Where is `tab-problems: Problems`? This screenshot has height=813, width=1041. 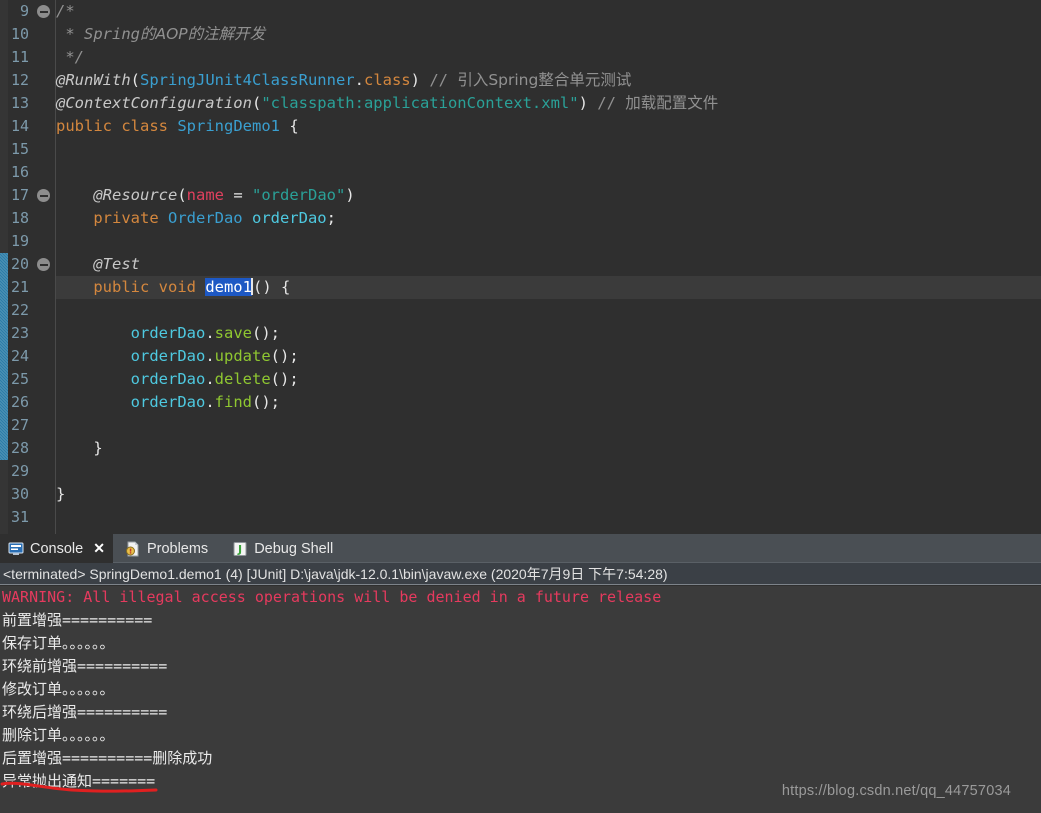
tab-problems: Problems is located at coordinates (166, 548).